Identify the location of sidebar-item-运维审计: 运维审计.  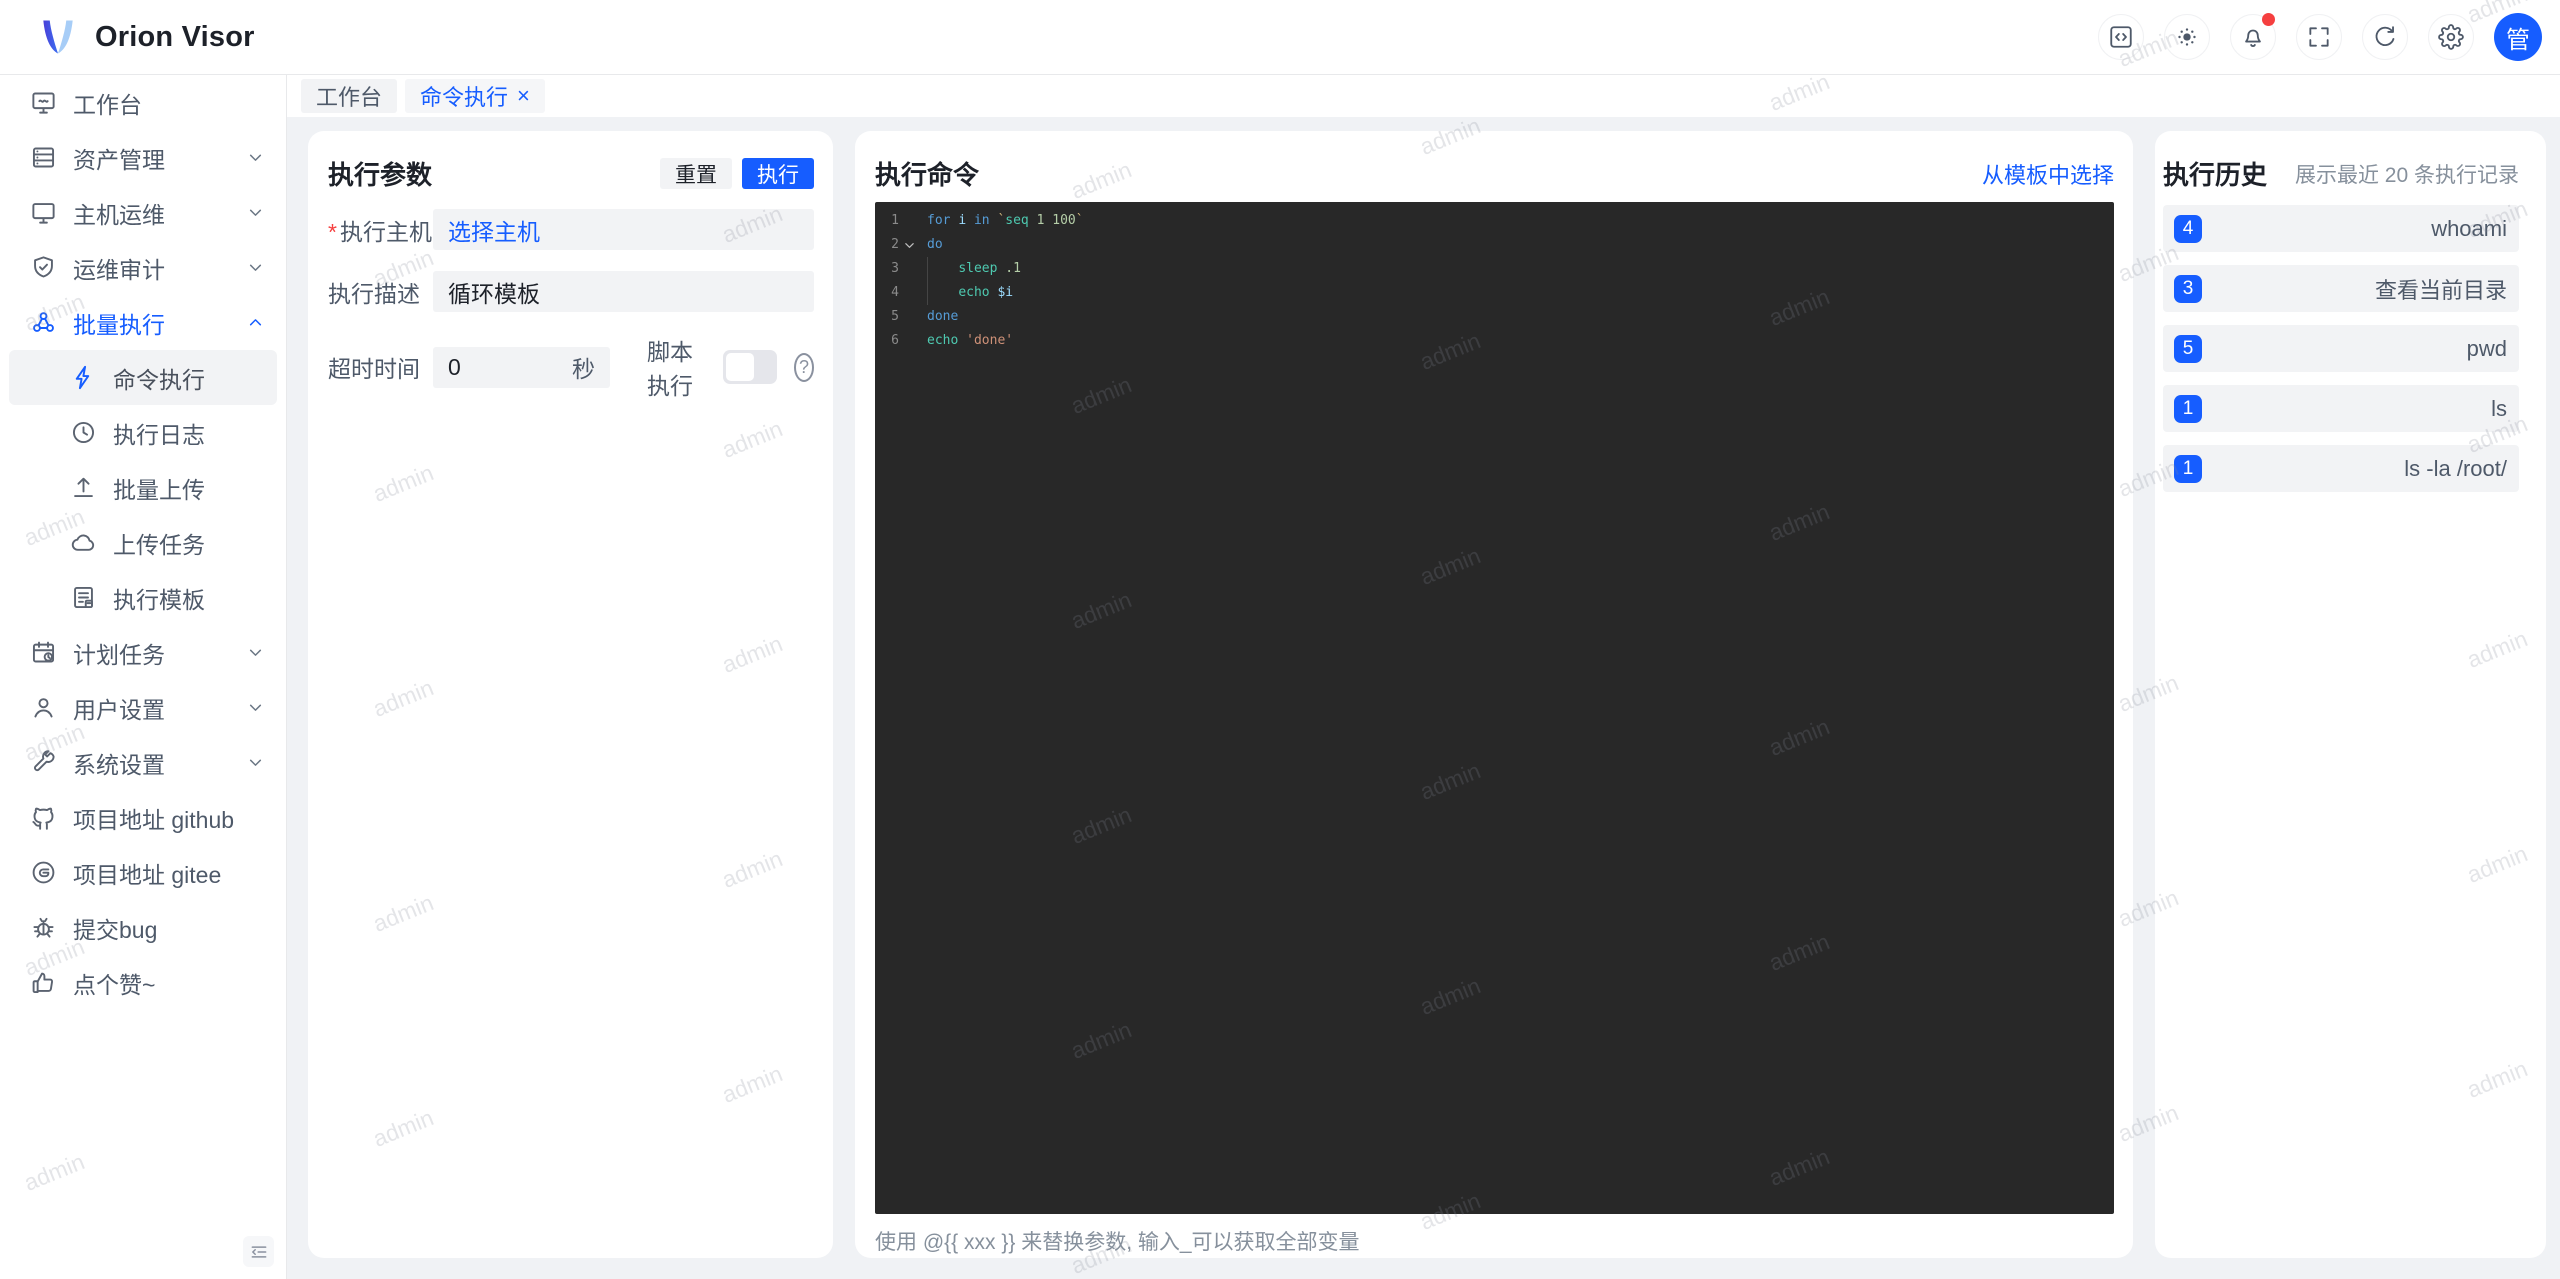
(143, 267).